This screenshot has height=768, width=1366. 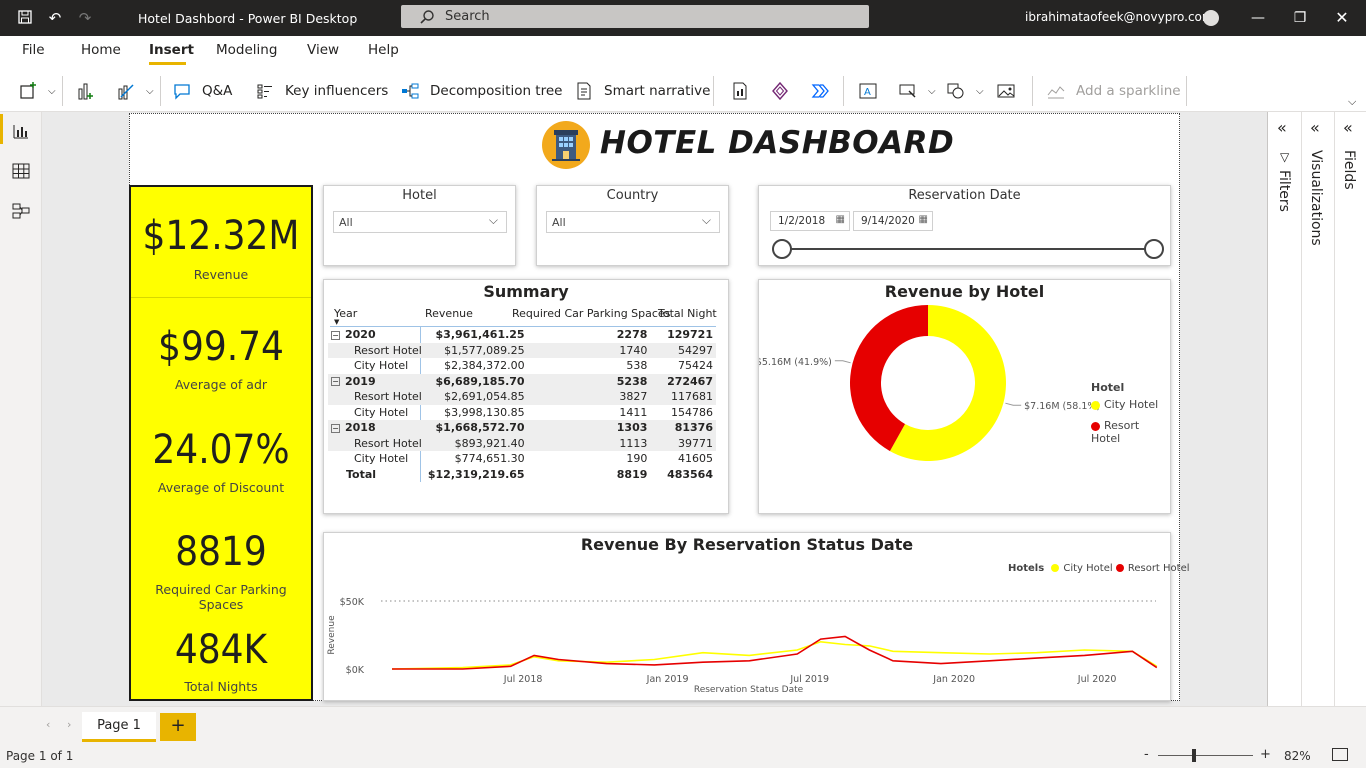 What do you see at coordinates (246, 50) in the screenshot?
I see `menu-modeling: Modeling` at bounding box center [246, 50].